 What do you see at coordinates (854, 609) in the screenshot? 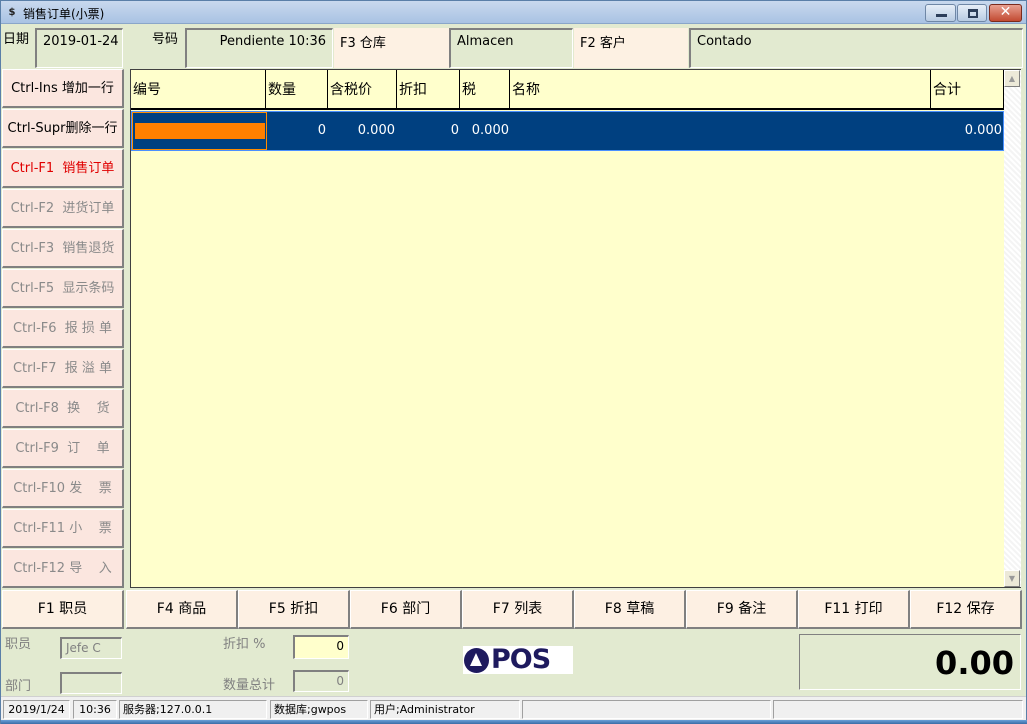
I see `print-f11-button: F11 打印` at bounding box center [854, 609].